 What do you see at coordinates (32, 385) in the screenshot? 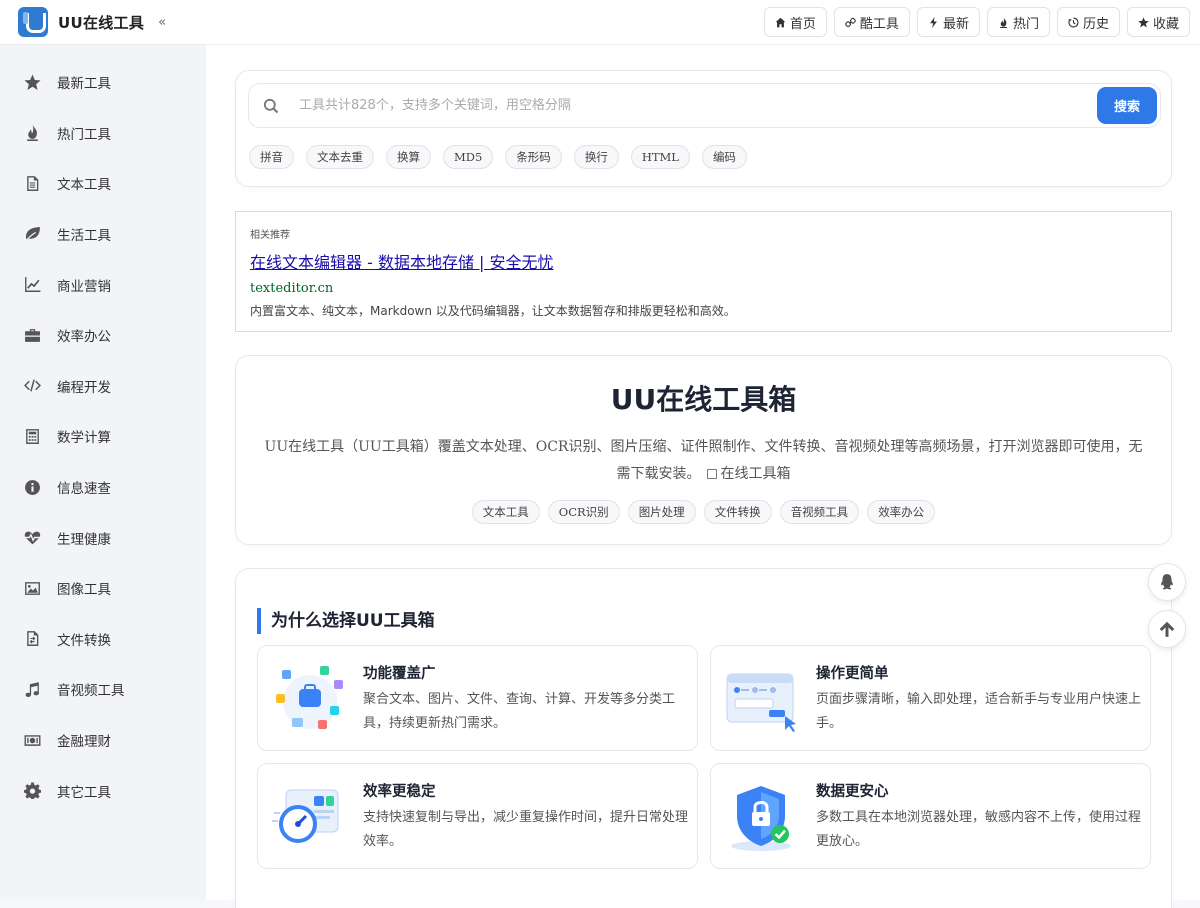
I see `code-icon` at bounding box center [32, 385].